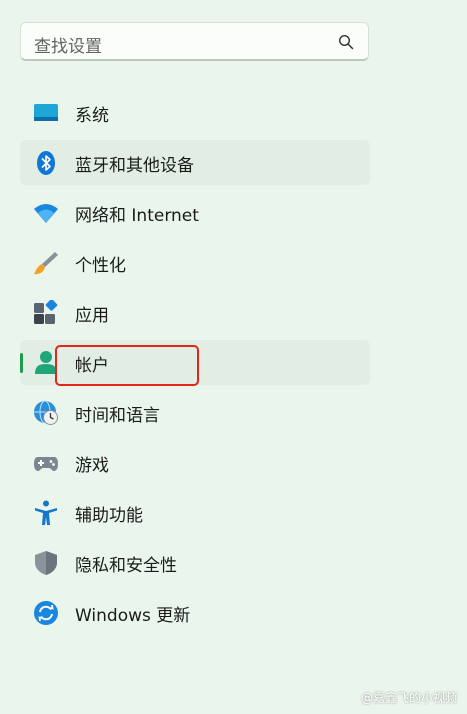 This screenshot has width=467, height=714. What do you see at coordinates (133, 616) in the screenshot?
I see `nav-item-label: Windows 更新` at bounding box center [133, 616].